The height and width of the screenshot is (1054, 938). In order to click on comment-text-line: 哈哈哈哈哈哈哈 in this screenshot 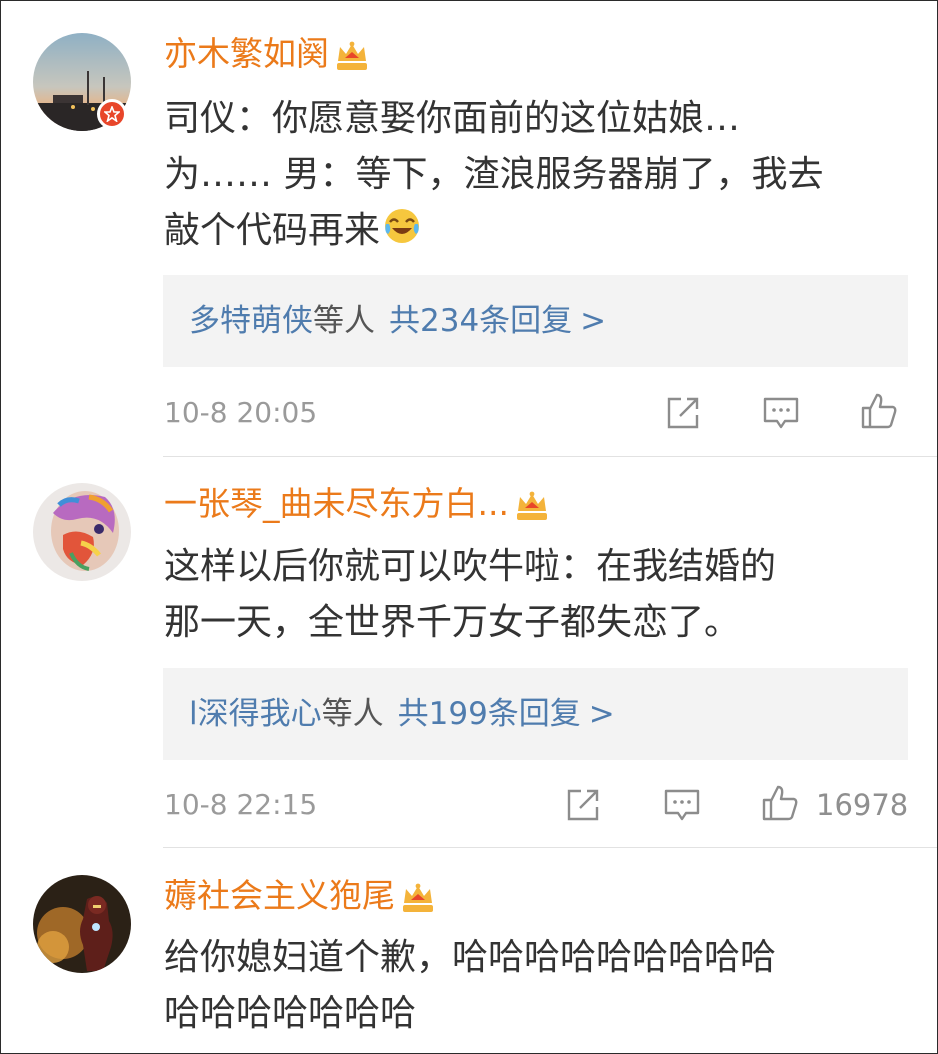, I will do `click(290, 1013)`.